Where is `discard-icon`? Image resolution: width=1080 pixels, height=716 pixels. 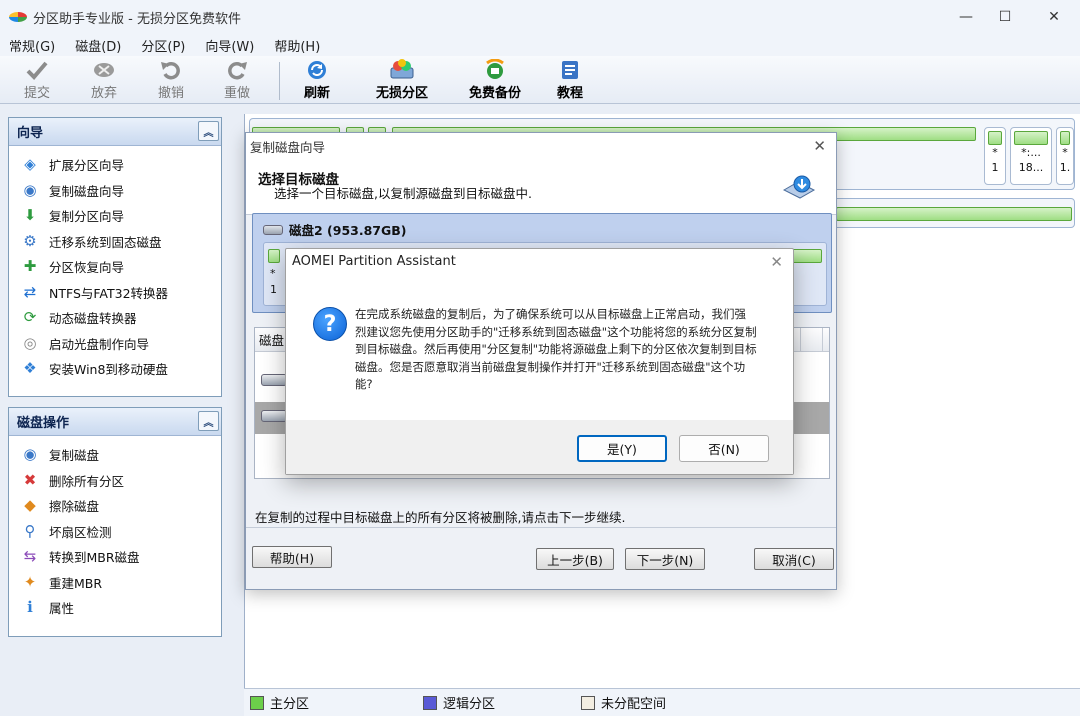 discard-icon is located at coordinates (104, 70).